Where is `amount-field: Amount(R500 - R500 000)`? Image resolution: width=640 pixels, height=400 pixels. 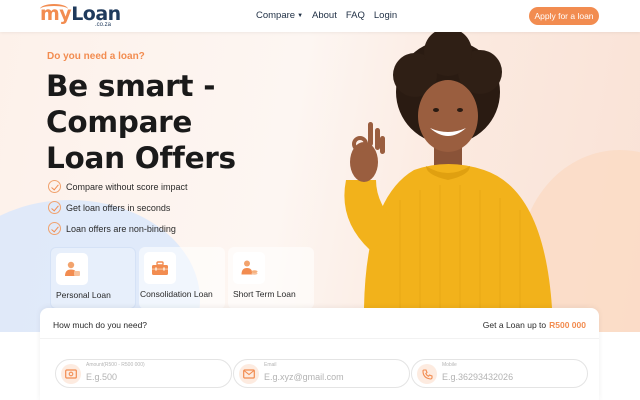 amount-field: Amount(R500 - R500 000) is located at coordinates (143, 373).